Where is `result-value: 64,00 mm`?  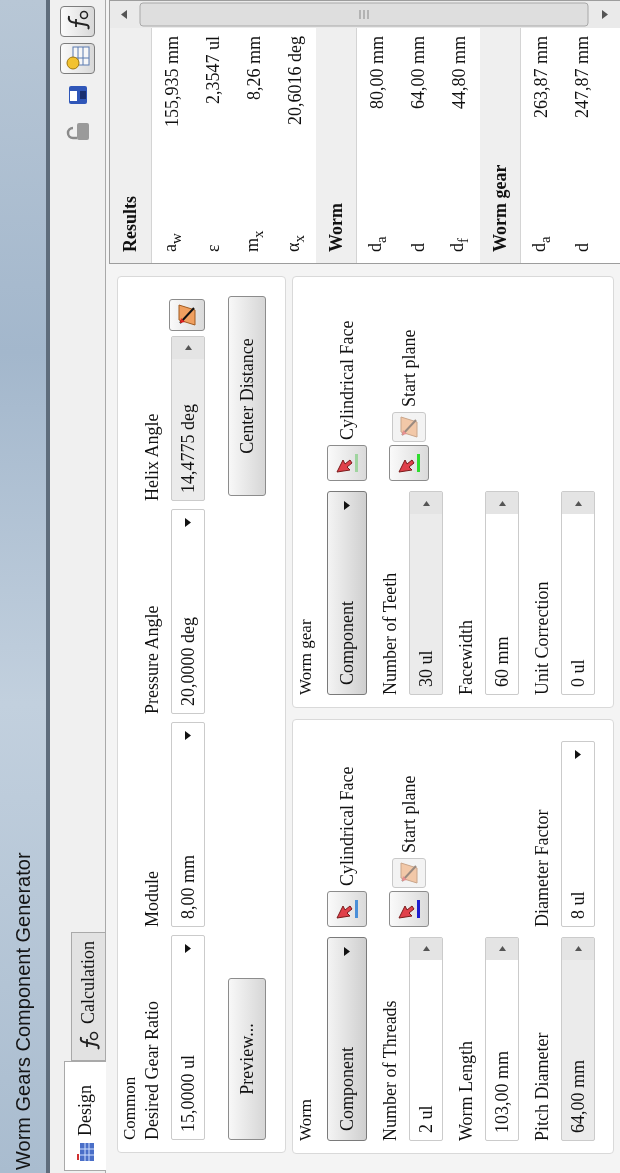 result-value: 64,00 mm is located at coordinates (418, 72).